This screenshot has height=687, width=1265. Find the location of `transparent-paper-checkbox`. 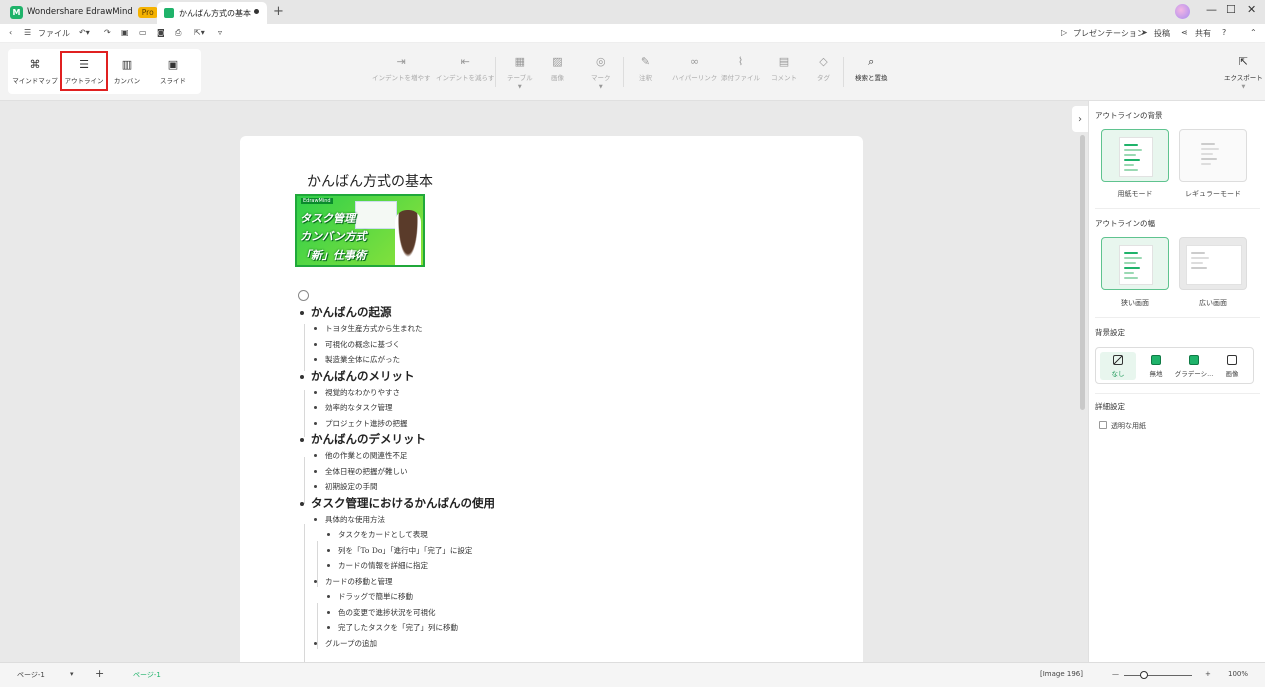

transparent-paper-checkbox is located at coordinates (1103, 425).